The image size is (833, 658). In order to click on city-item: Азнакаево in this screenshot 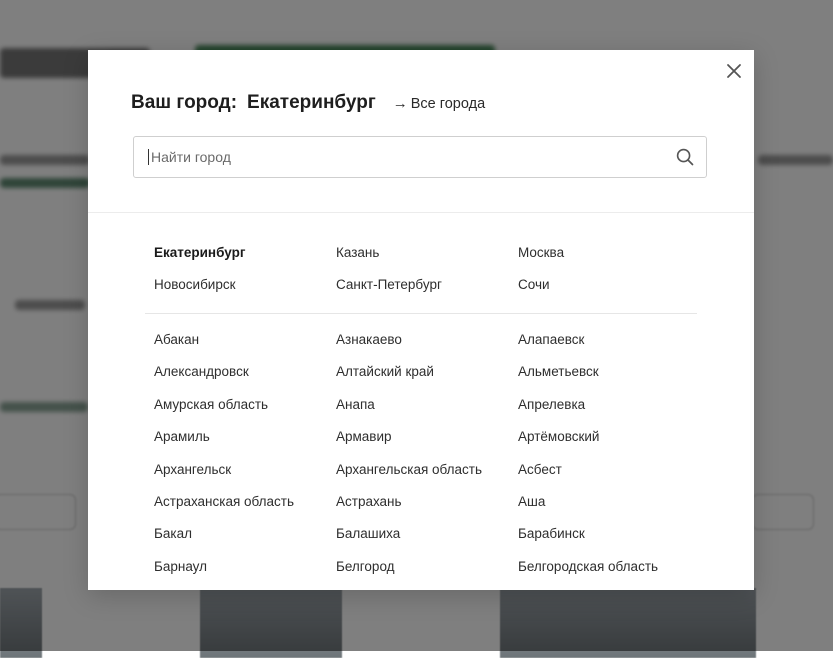, I will do `click(427, 346)`.